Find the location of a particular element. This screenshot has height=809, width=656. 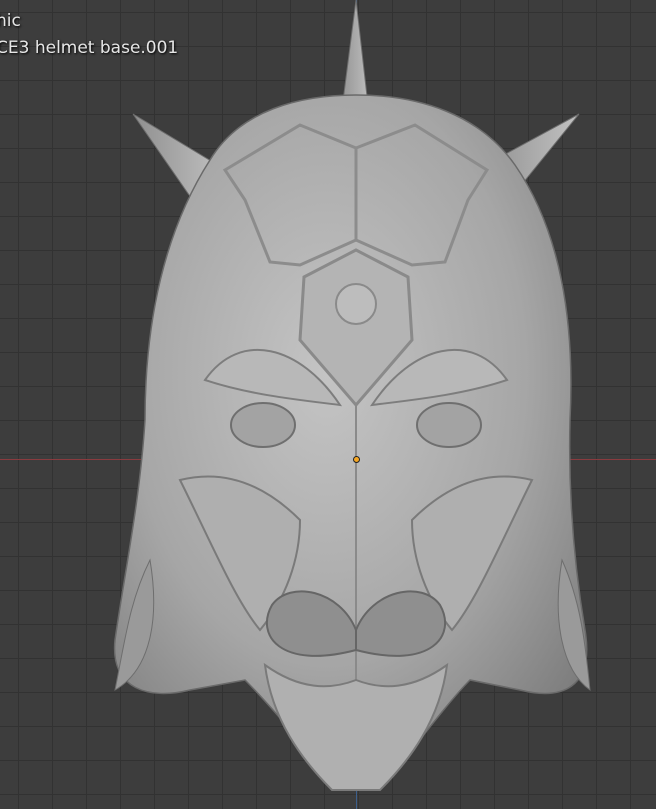

viewport-info-overlay: hic CE3 helmet base.001 is located at coordinates (89, 35).